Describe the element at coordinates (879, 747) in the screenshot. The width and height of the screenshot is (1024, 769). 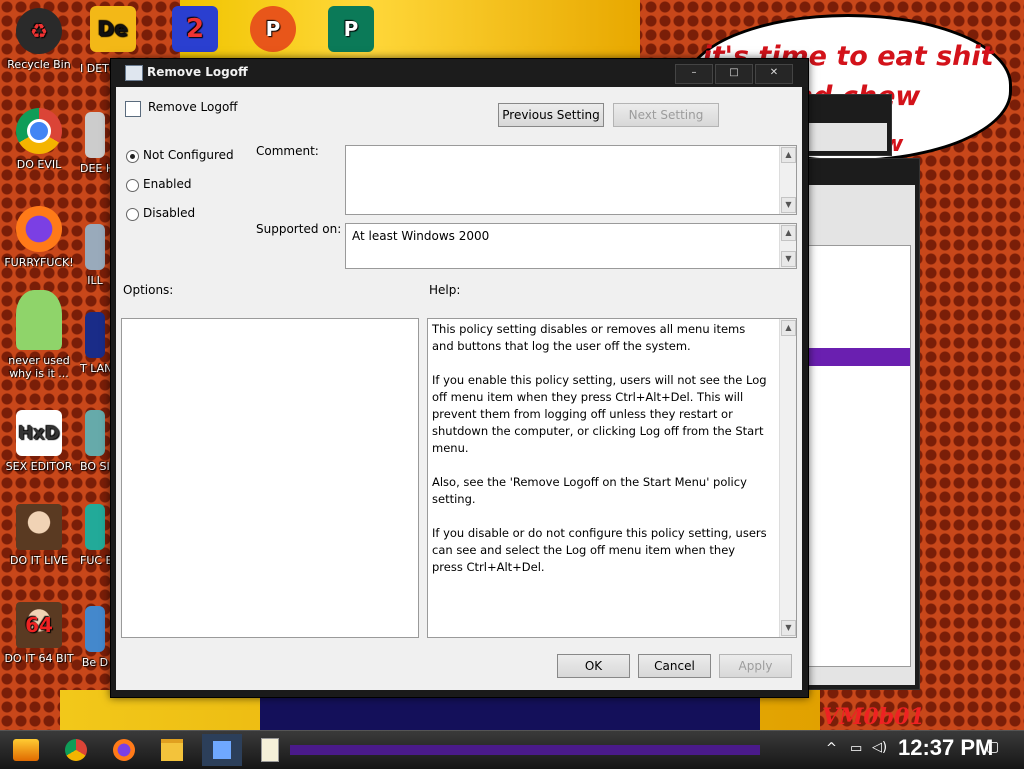
I see `volume-icon: ◁)` at that location.